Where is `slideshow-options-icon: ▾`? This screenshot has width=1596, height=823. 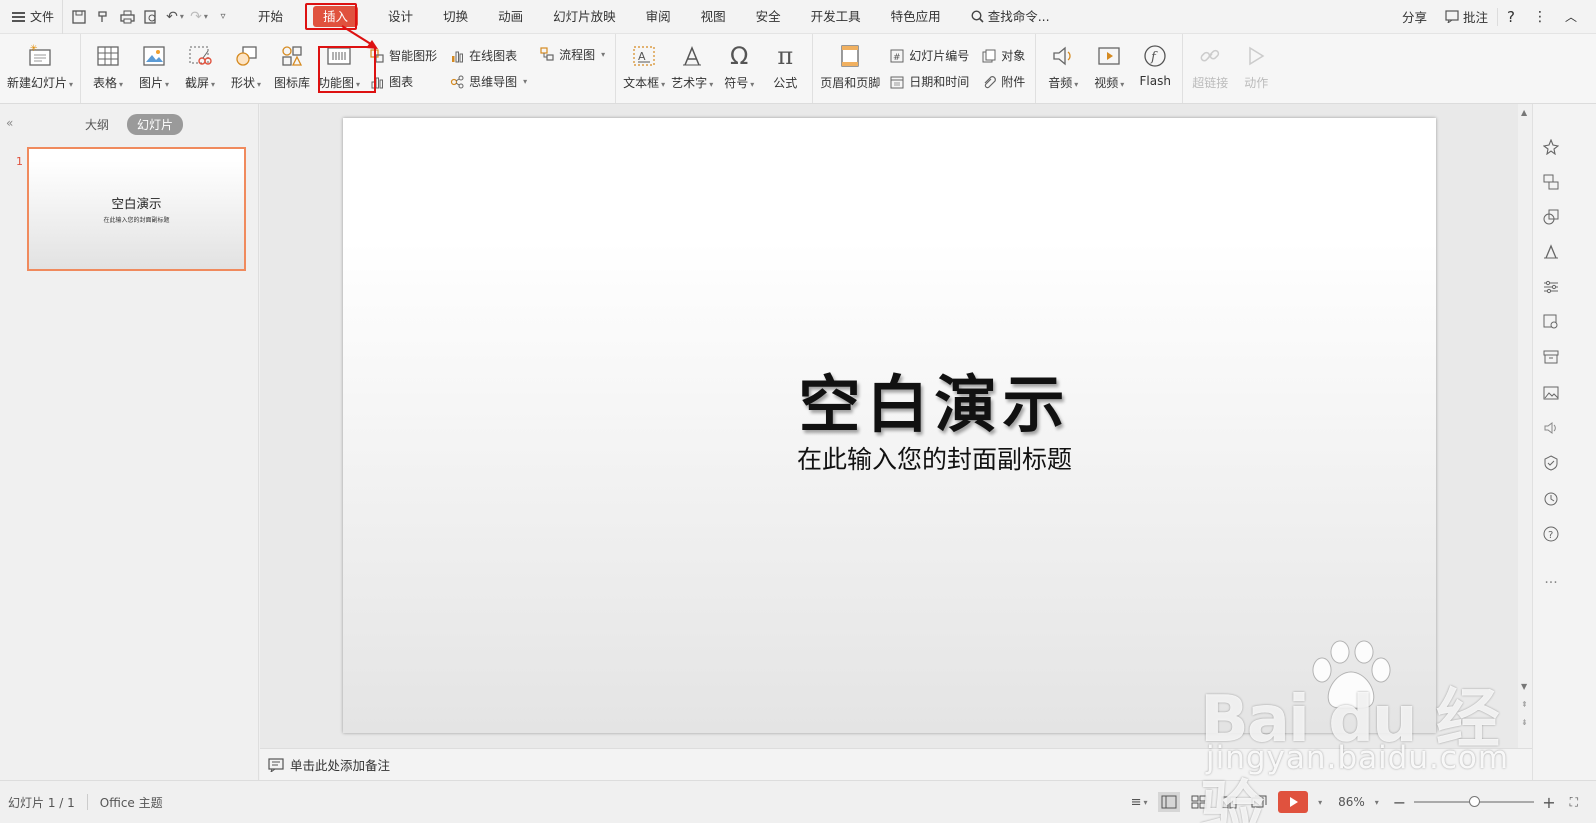 slideshow-options-icon: ▾ is located at coordinates (1320, 802).